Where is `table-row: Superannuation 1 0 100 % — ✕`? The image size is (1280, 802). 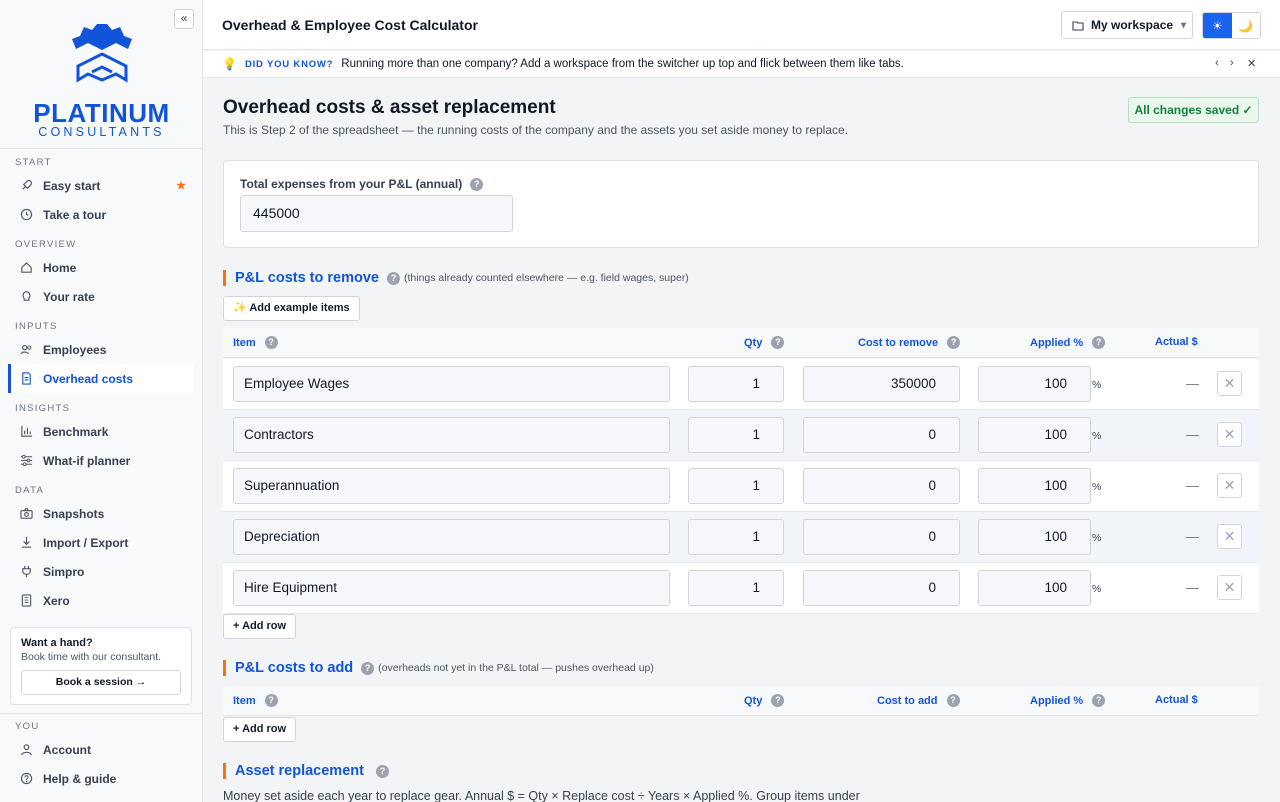
table-row: Superannuation 1 0 100 % — ✕ is located at coordinates (741, 486).